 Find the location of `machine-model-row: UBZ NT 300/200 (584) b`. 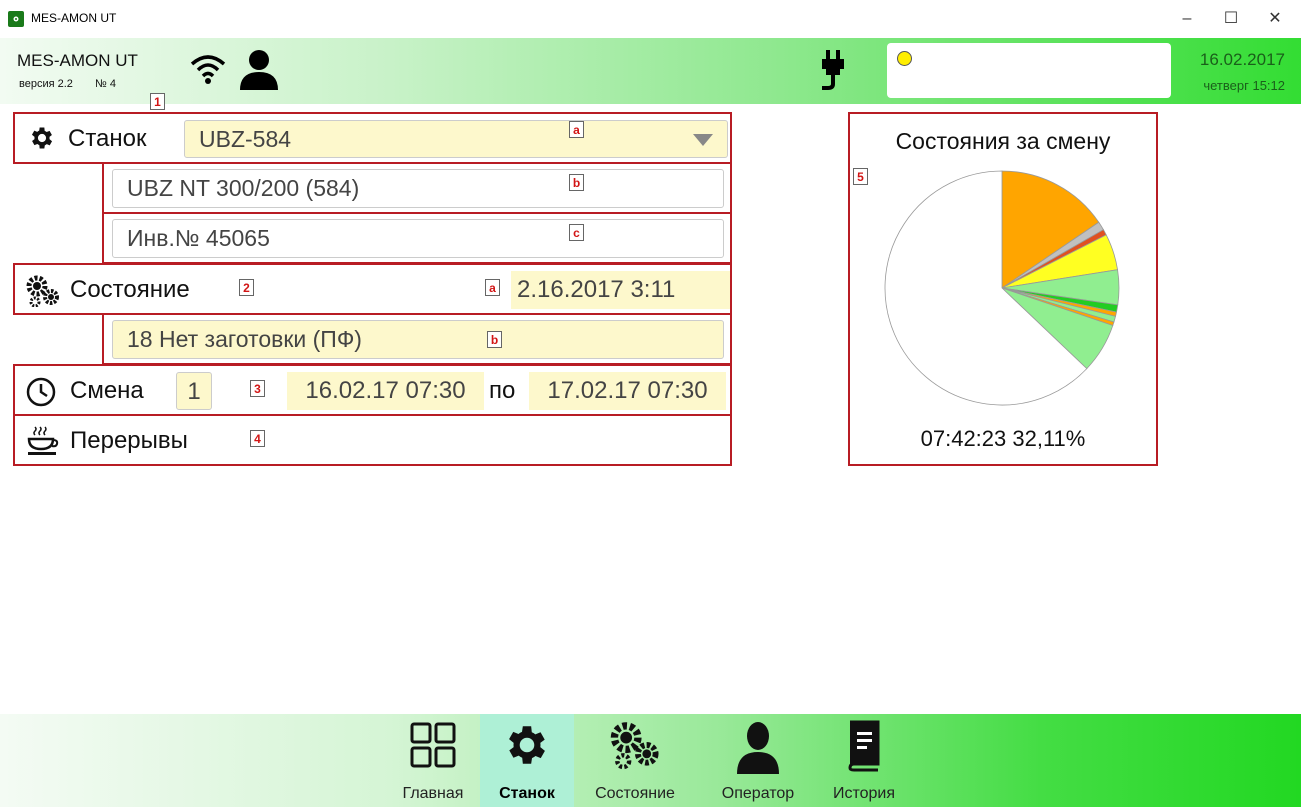

machine-model-row: UBZ NT 300/200 (584) b is located at coordinates (417, 188).